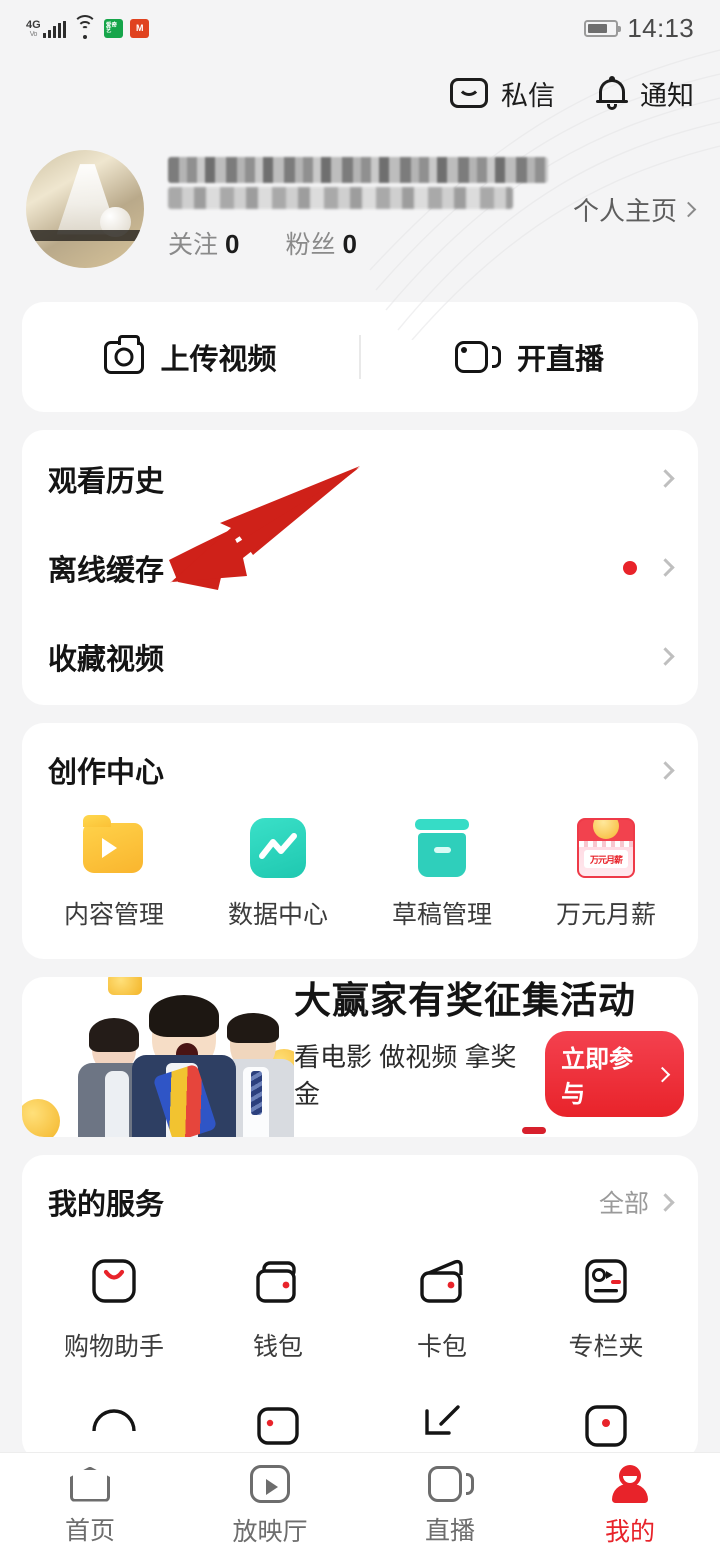 The image size is (720, 1560). Describe the element at coordinates (360, 656) in the screenshot. I see `menu-item-favorite-videos: 收藏视频` at that location.